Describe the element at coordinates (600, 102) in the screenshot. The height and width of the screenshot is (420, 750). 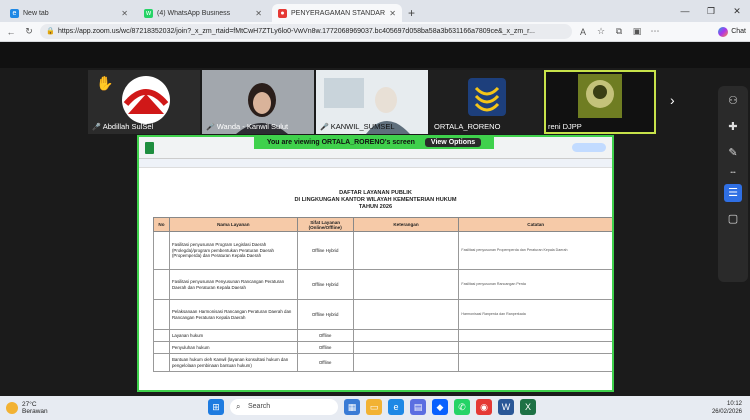
I see `participant-tile-active-speaker: reni DJPP` at that location.